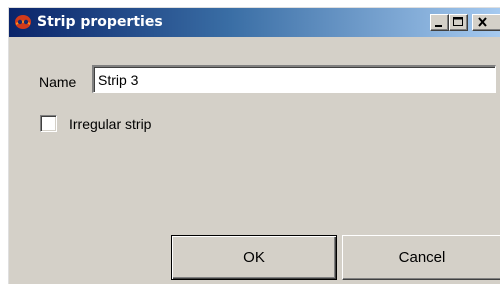 The height and width of the screenshot is (284, 500). Describe the element at coordinates (254, 257) in the screenshot. I see `ok-button: OK` at that location.